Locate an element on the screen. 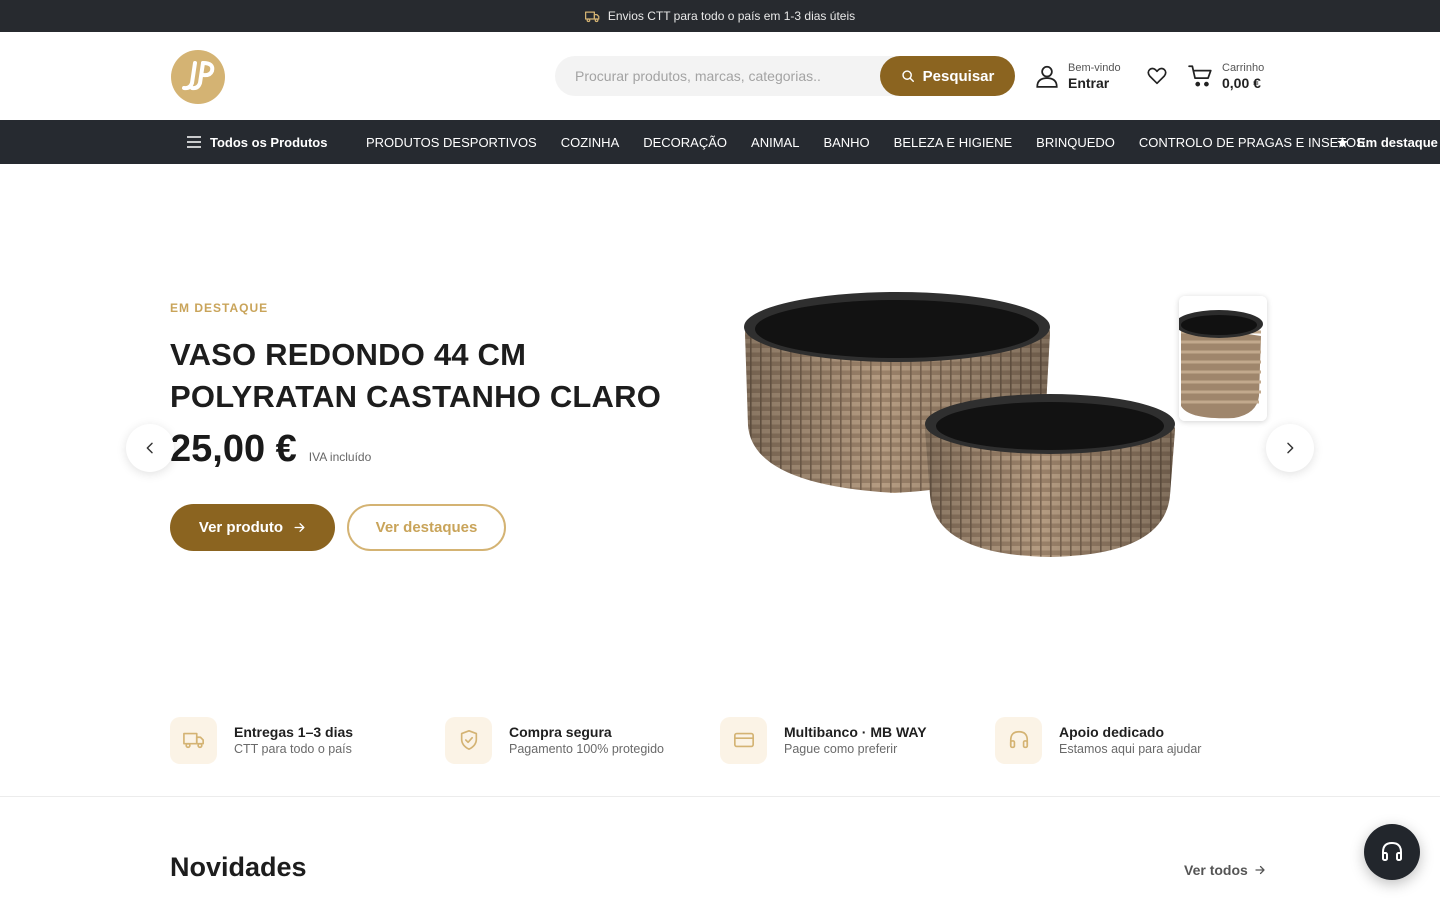 Image resolution: width=1440 pixels, height=900 pixels. carousel-prev-button is located at coordinates (150, 448).